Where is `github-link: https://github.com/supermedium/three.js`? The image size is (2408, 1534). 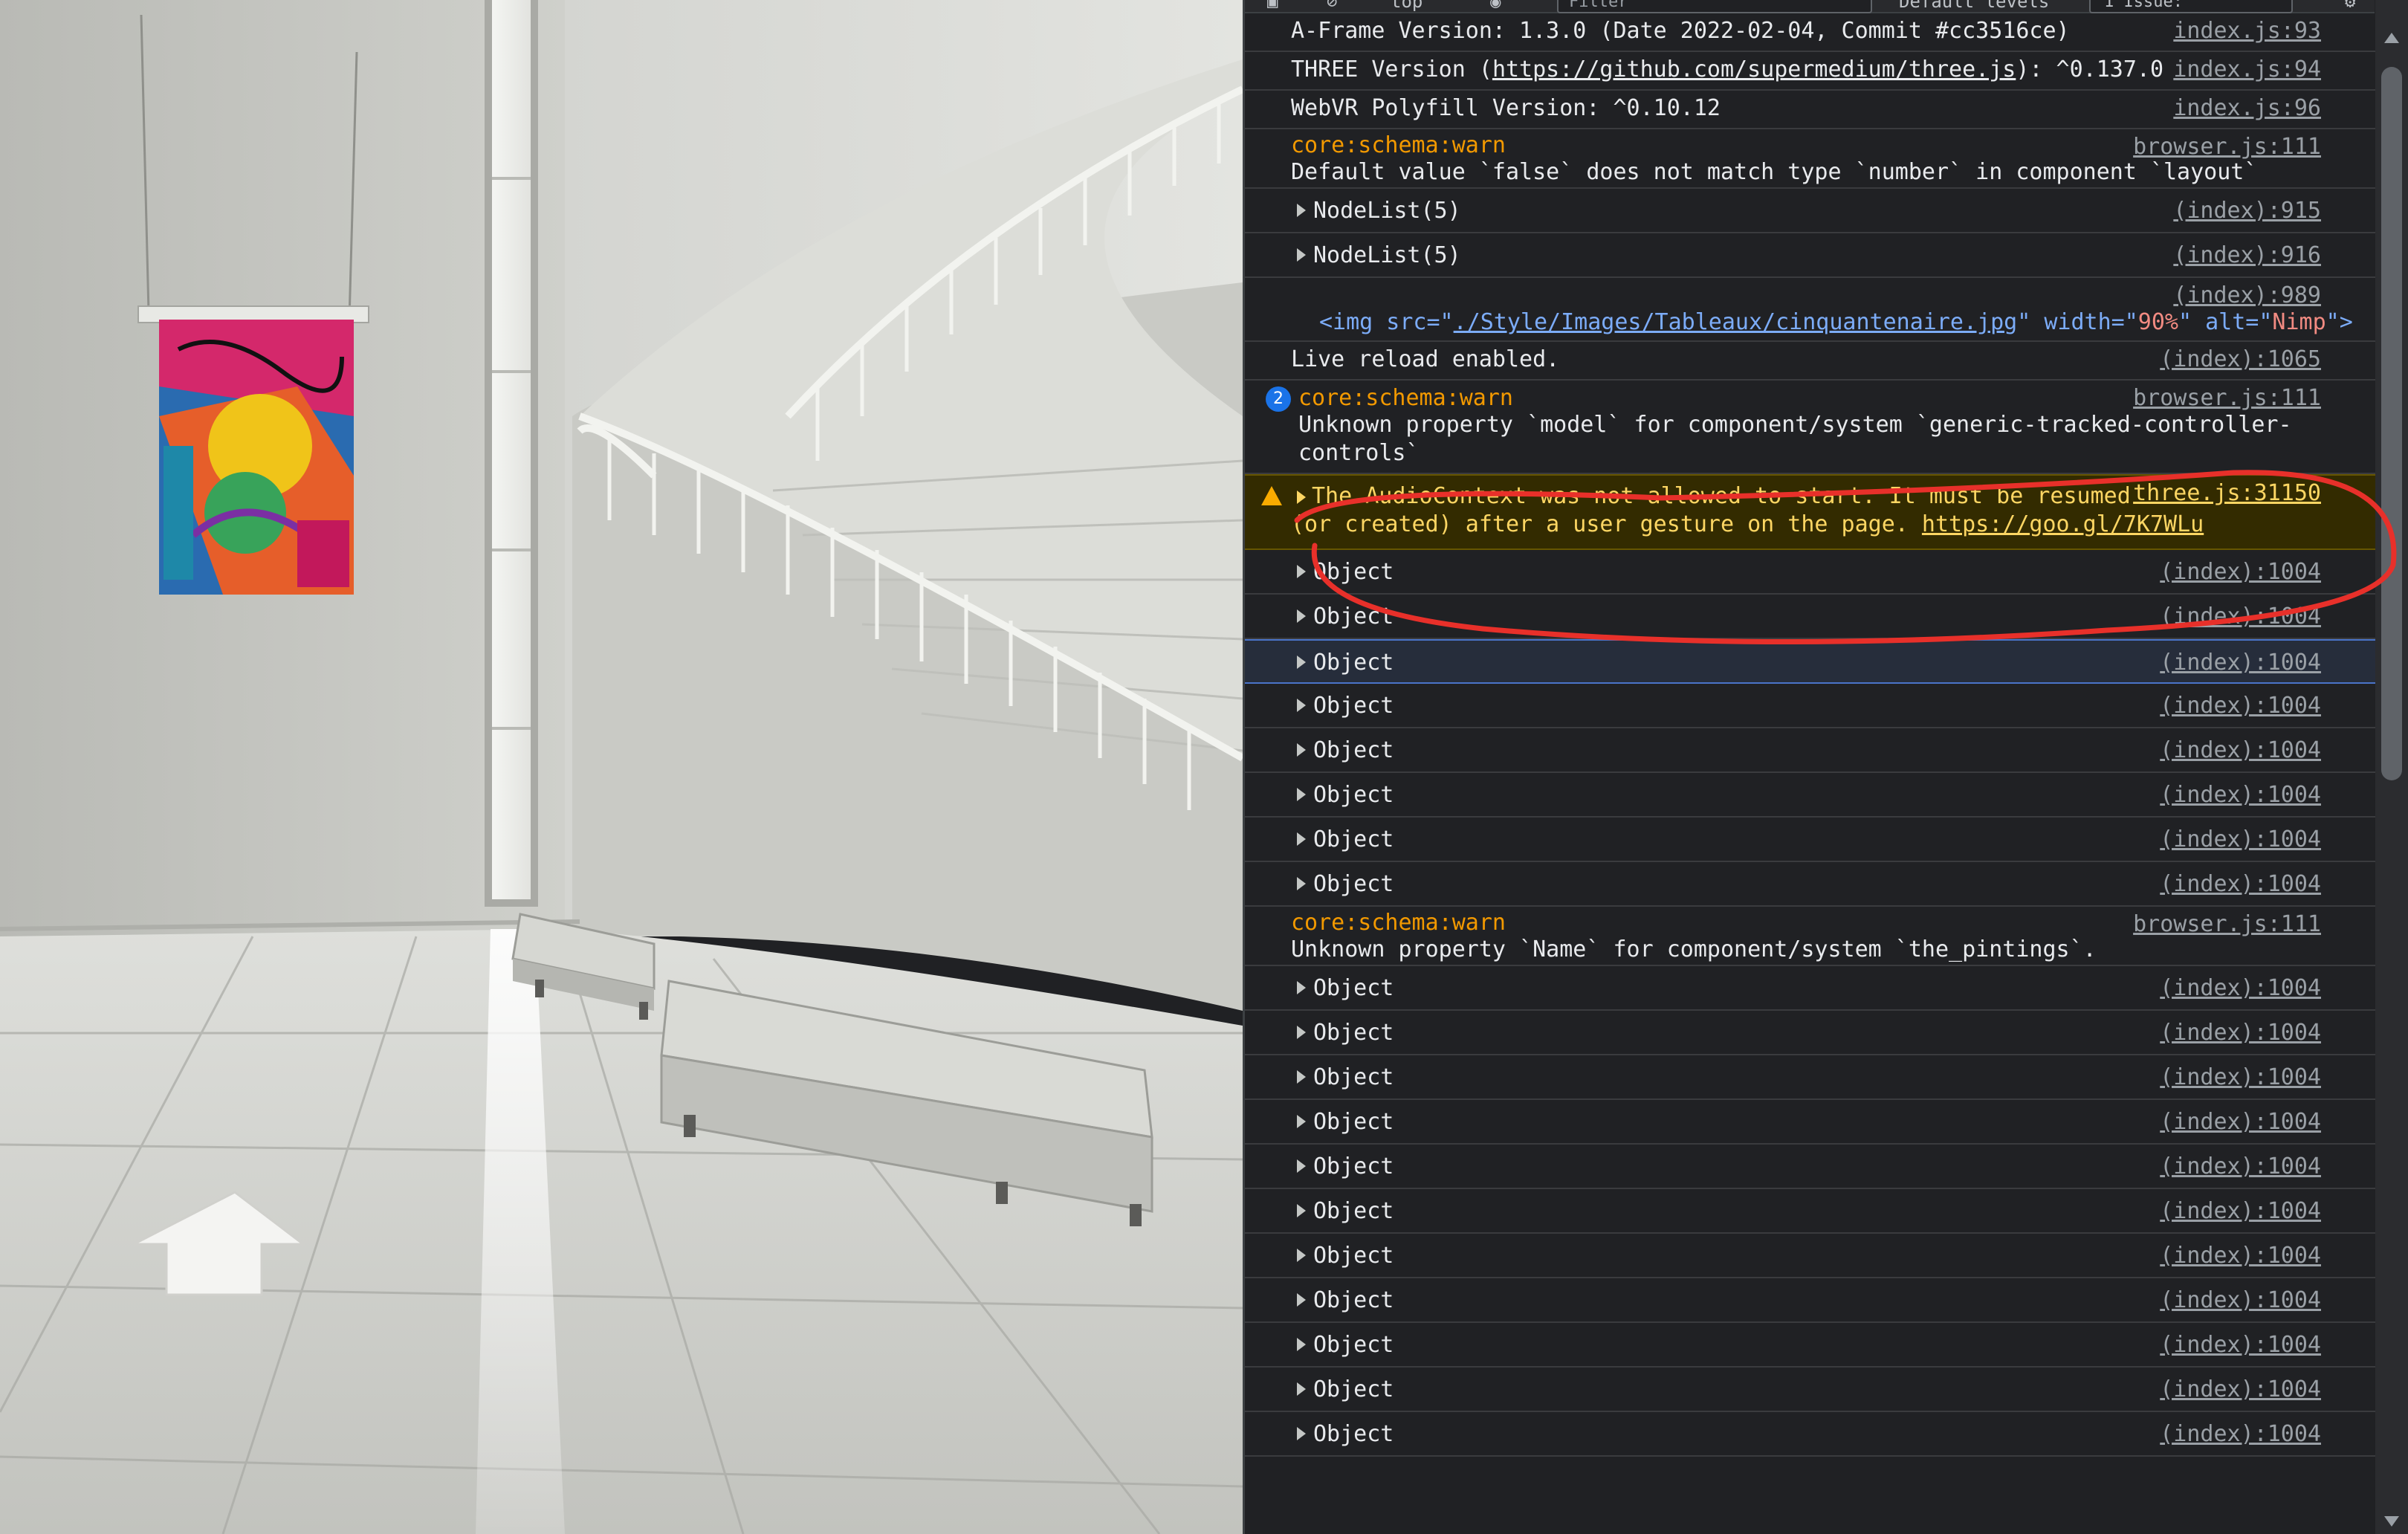 github-link: https://github.com/supermedium/three.js is located at coordinates (1754, 69).